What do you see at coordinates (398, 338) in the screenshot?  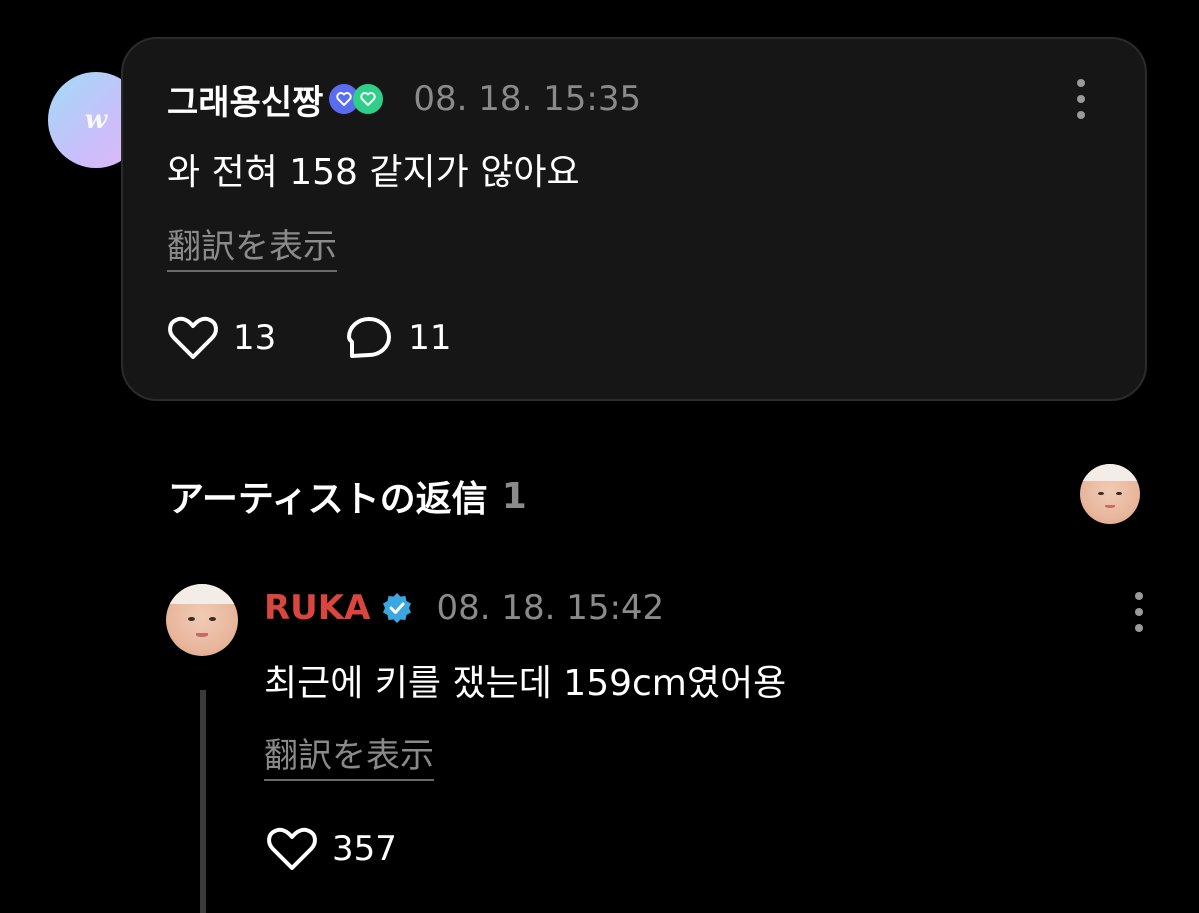 I see `reply-button: 11` at bounding box center [398, 338].